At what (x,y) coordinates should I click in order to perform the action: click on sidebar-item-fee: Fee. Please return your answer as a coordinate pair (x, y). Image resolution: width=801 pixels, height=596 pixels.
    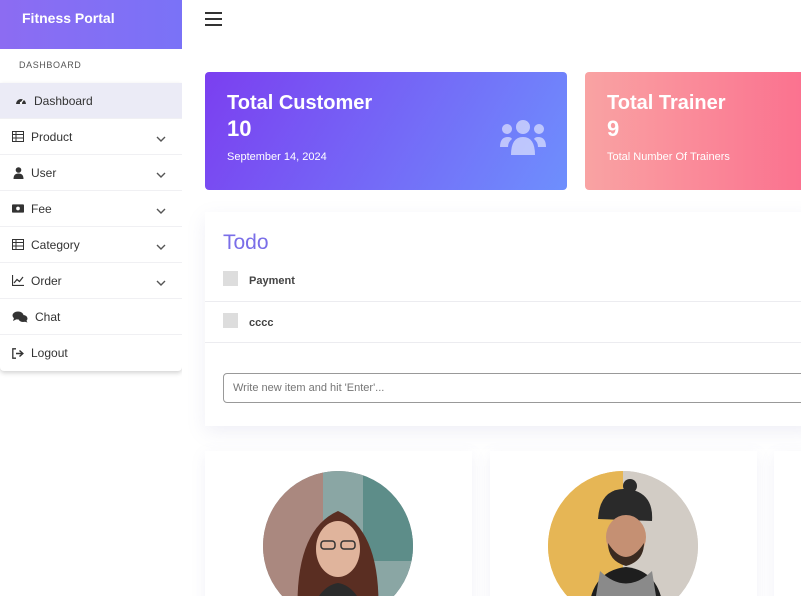
    Looking at the image, I should click on (91, 209).